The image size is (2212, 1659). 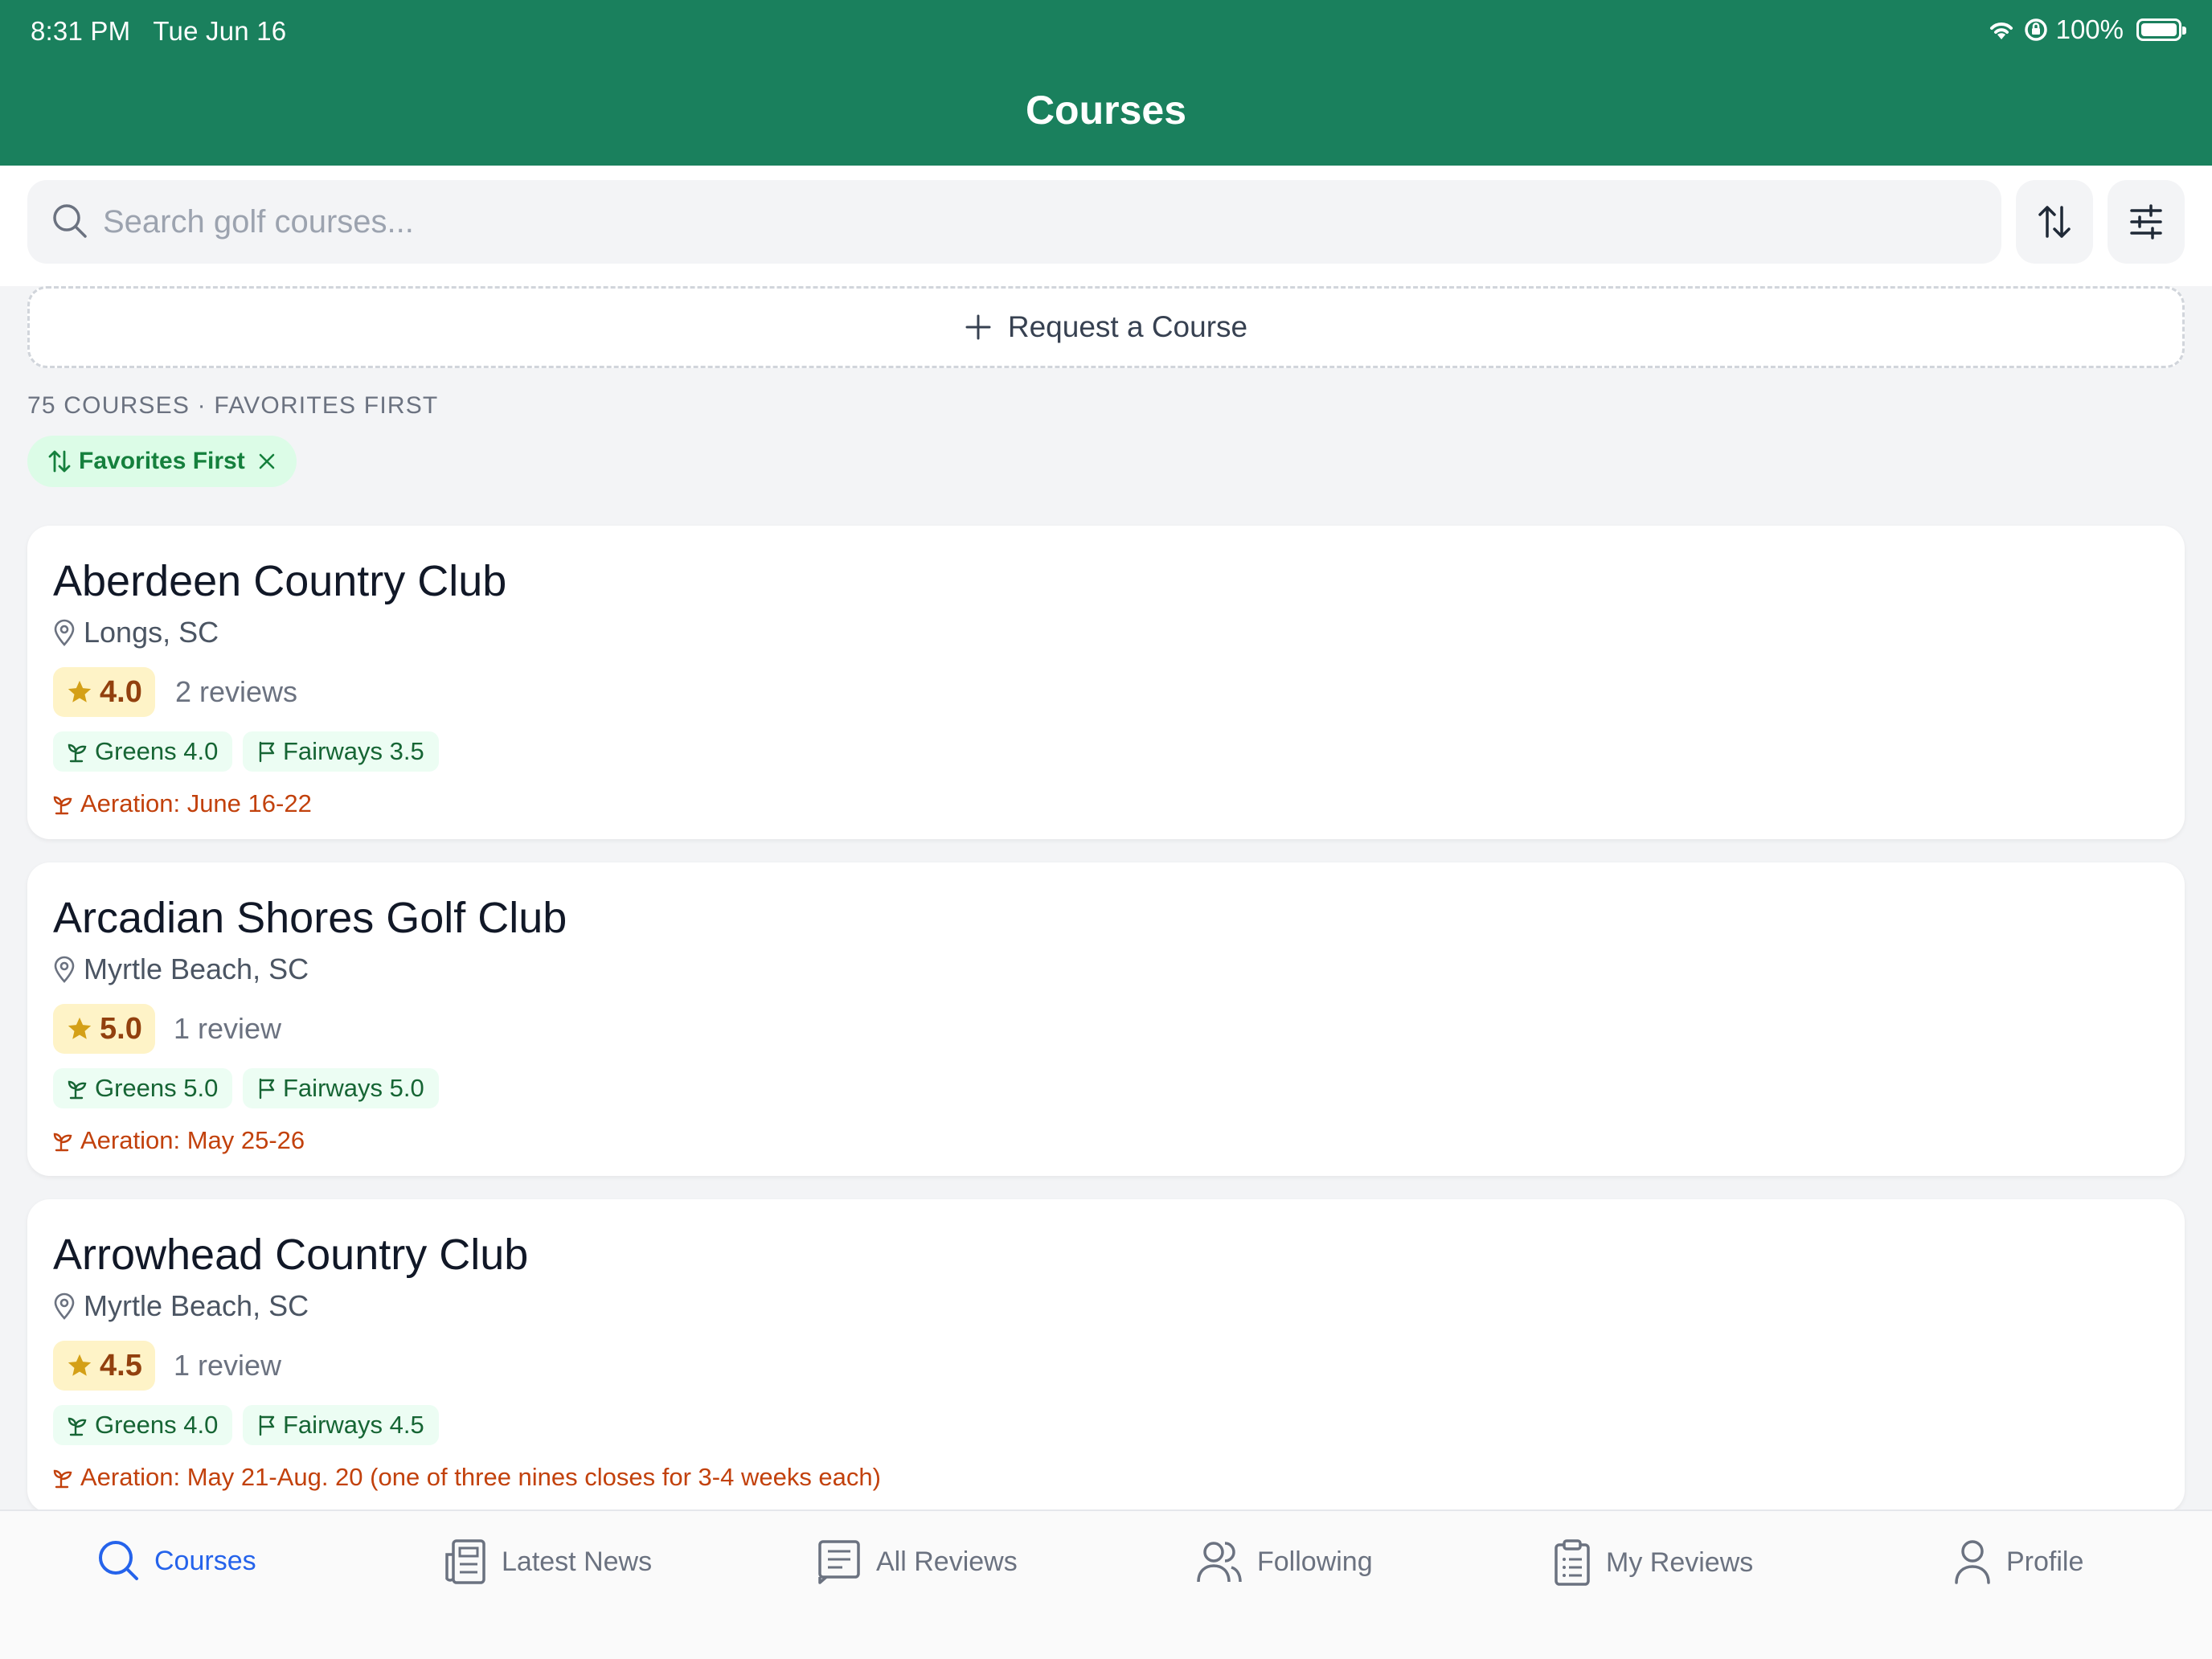 I want to click on filter-button, so click(x=2146, y=222).